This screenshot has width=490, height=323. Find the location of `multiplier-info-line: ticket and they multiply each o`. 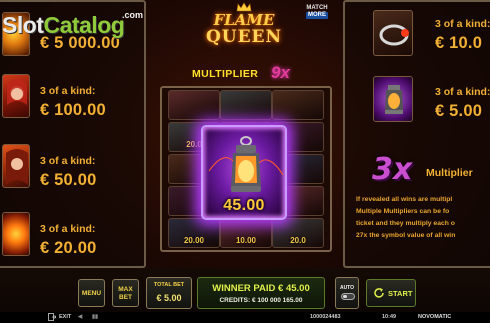

multiplier-info-line: ticket and they multiply each o is located at coordinates (405, 223).